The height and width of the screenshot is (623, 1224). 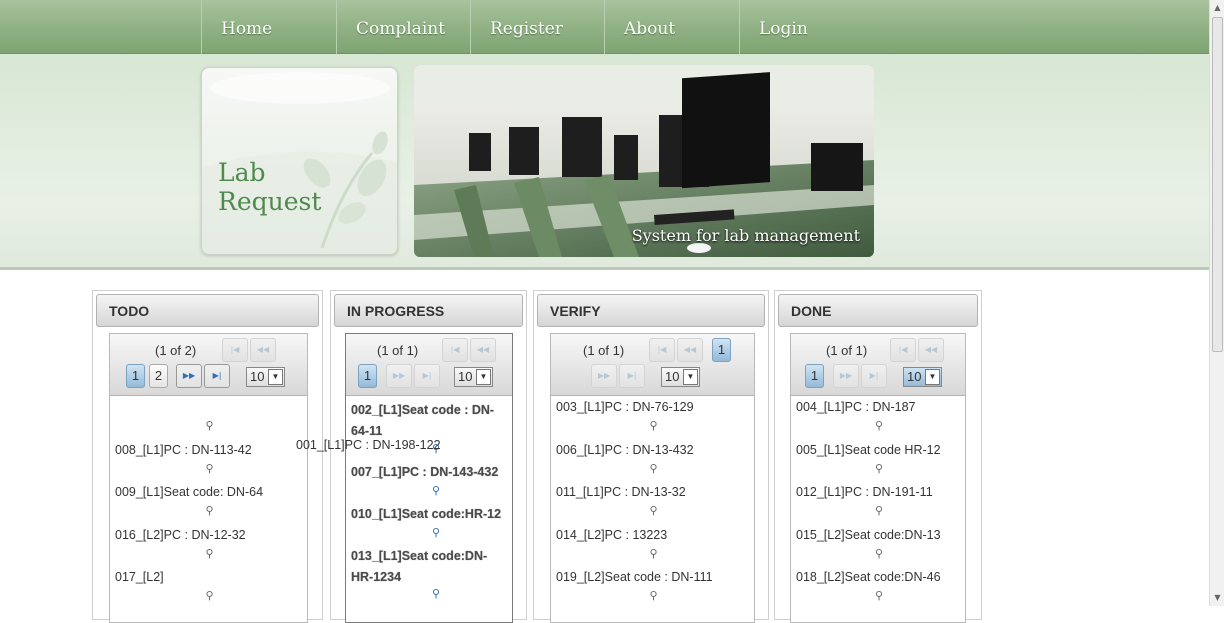 What do you see at coordinates (180, 535) in the screenshot?
I see `request-item: 016_[L2]PC : DN-12-32` at bounding box center [180, 535].